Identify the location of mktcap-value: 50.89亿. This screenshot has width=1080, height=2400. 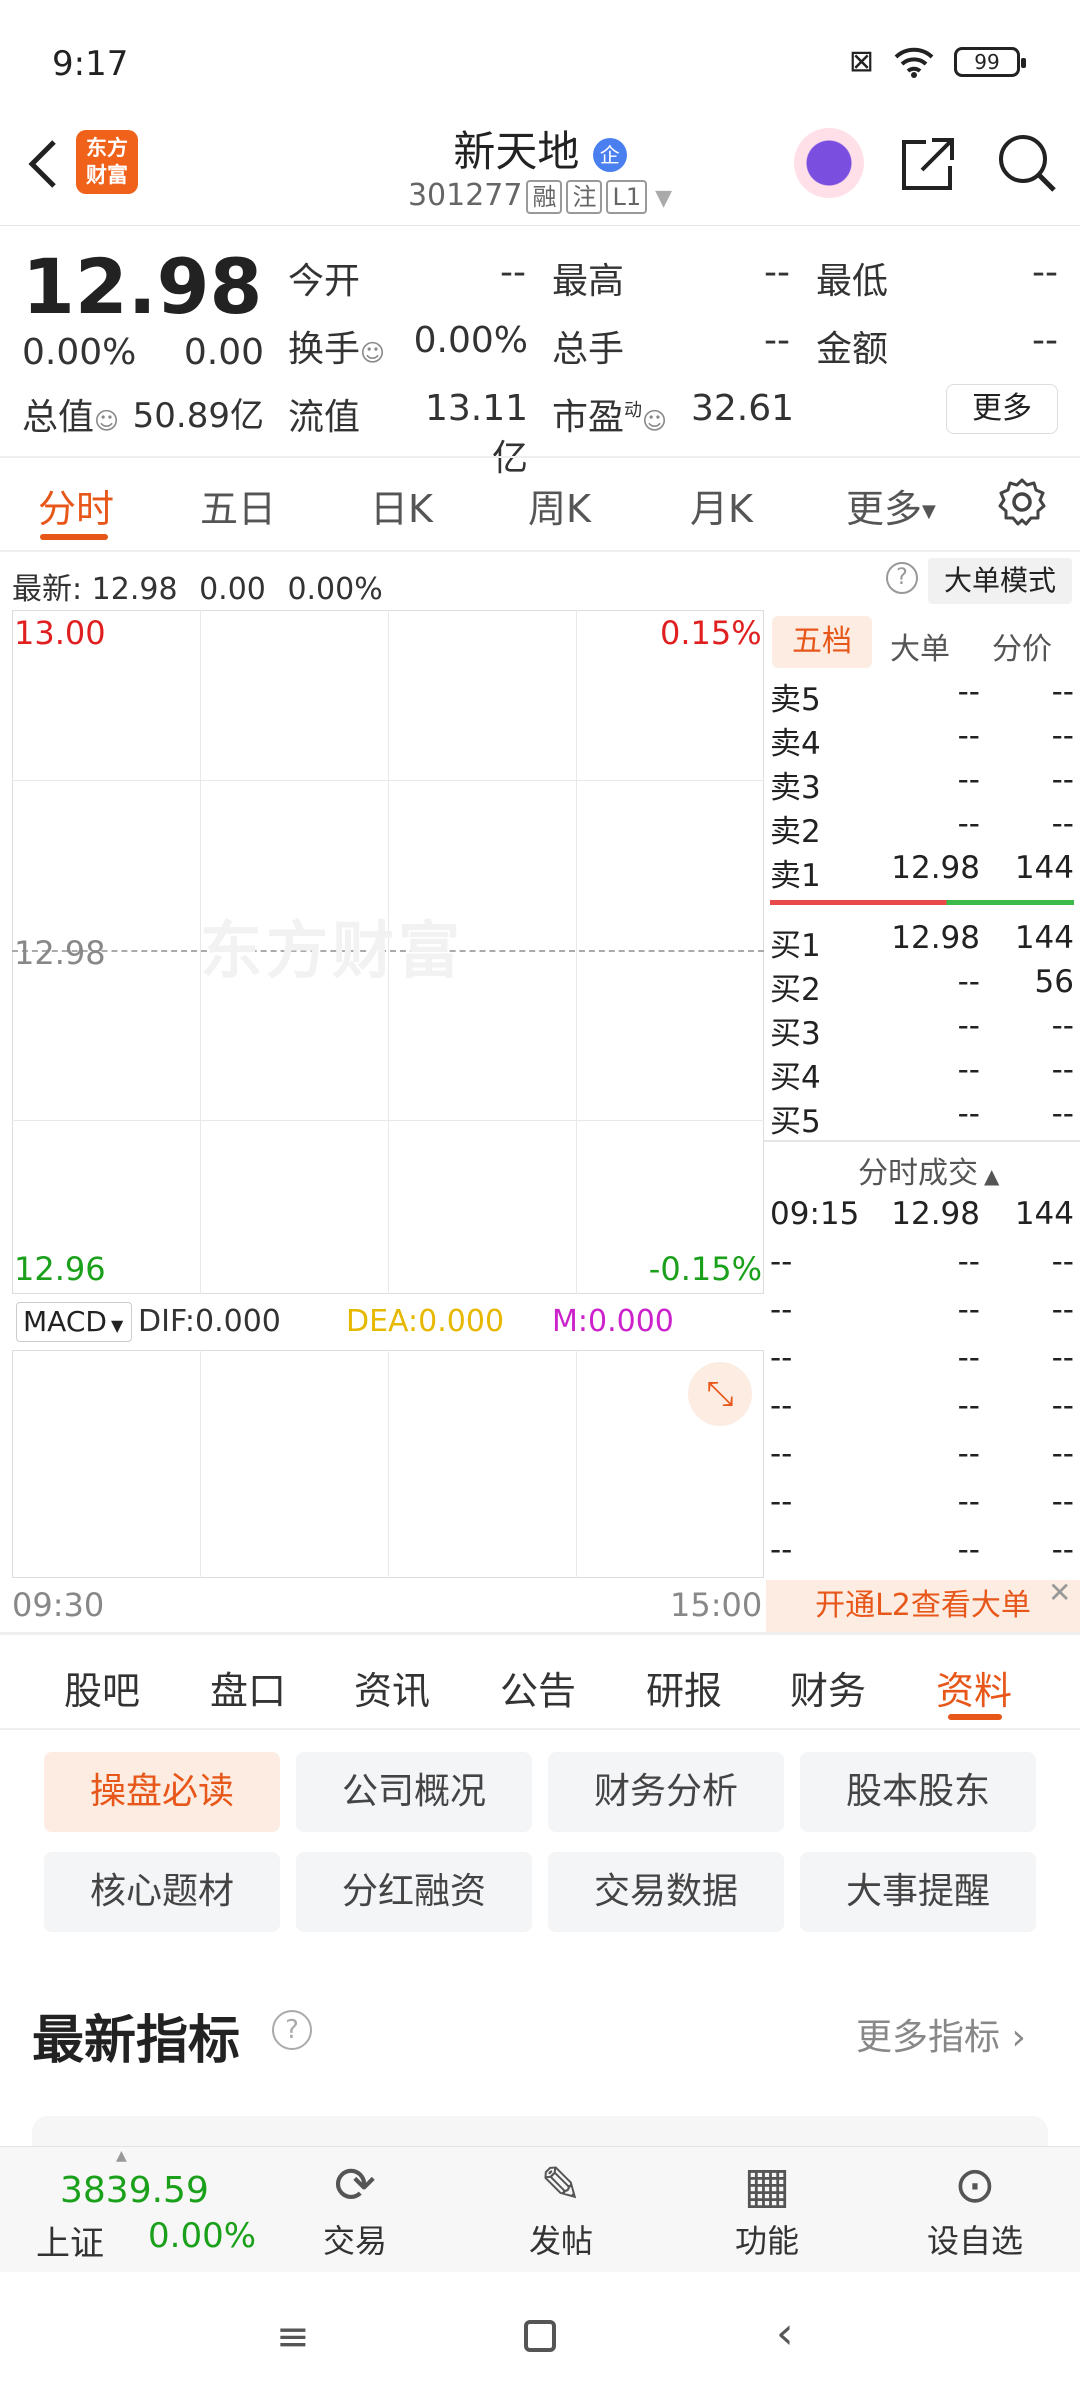
(198, 416).